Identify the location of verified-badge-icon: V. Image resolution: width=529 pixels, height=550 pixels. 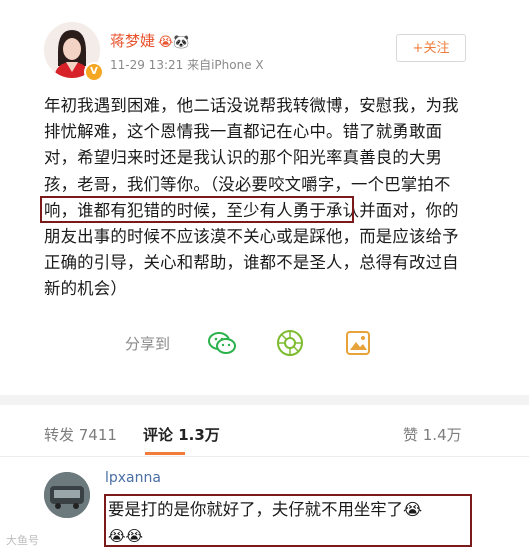
(94, 72).